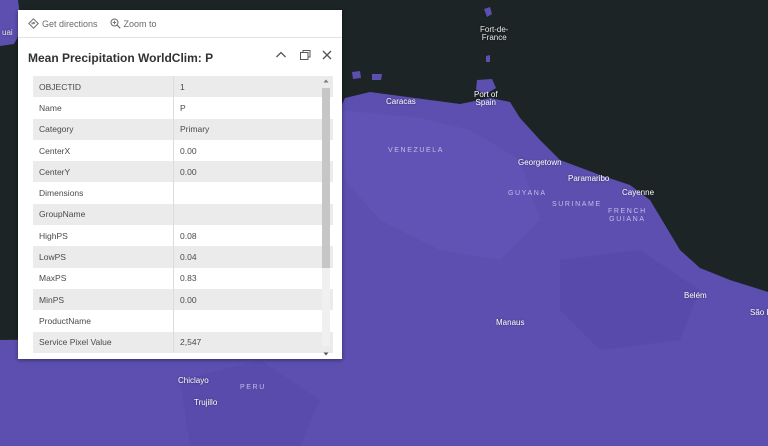 The image size is (768, 446). What do you see at coordinates (305, 55) in the screenshot?
I see `dock-icon` at bounding box center [305, 55].